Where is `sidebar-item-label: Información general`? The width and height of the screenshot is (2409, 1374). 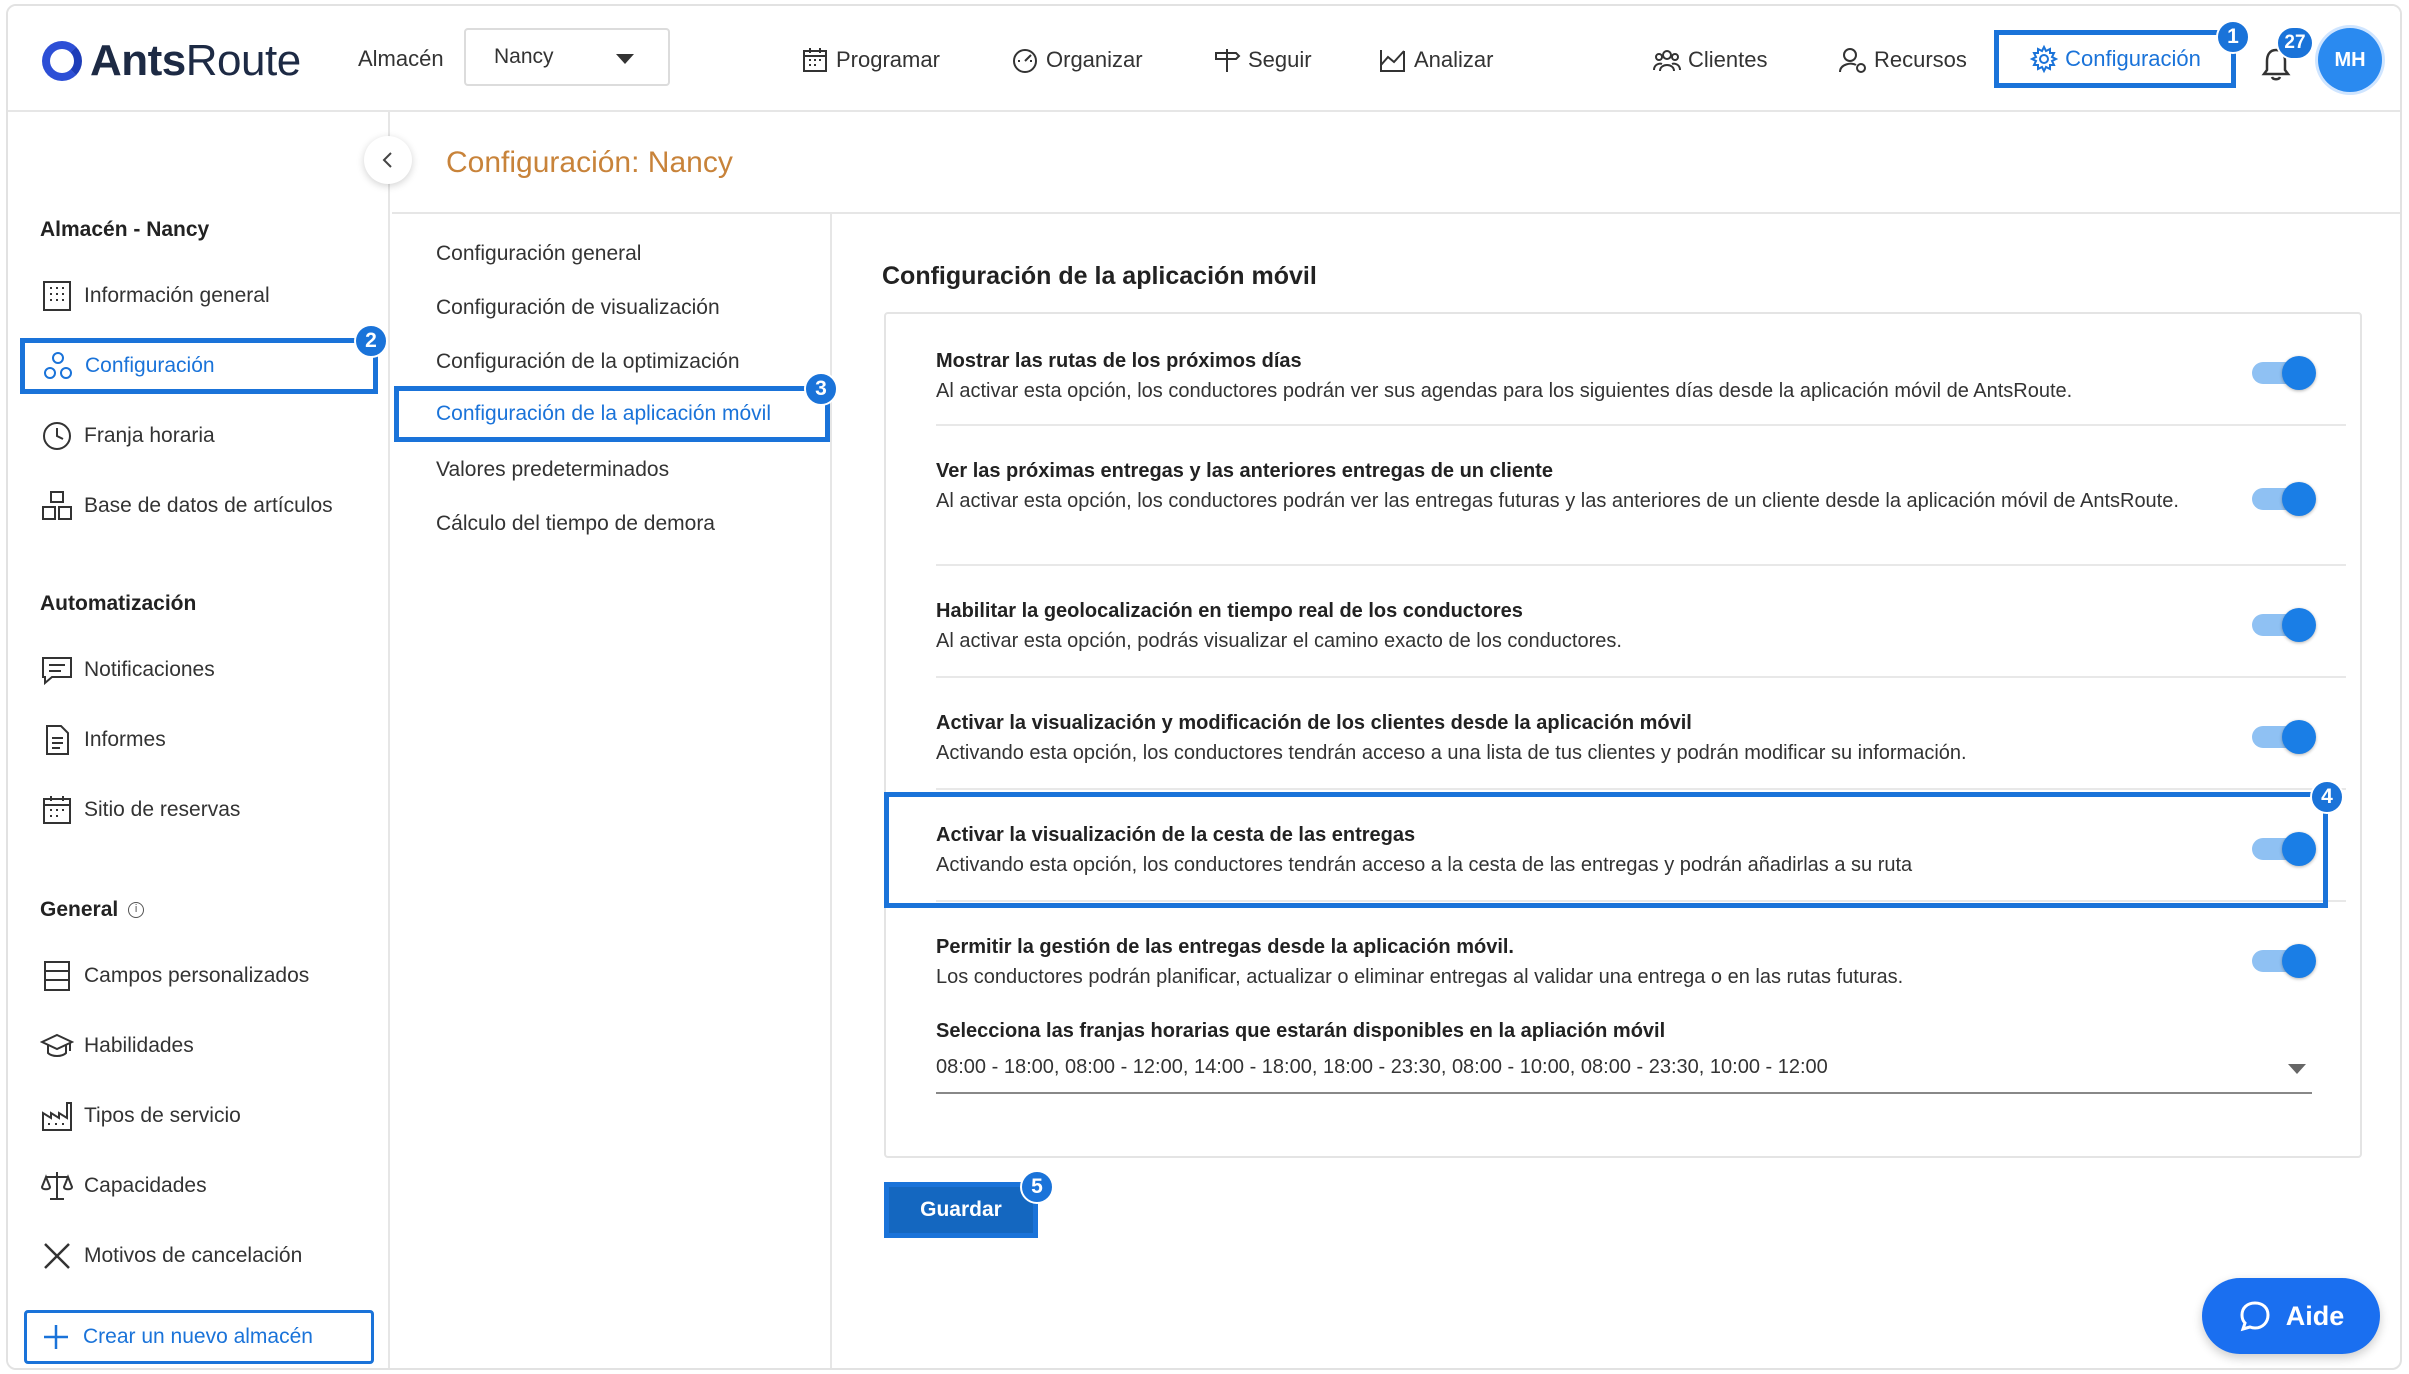 sidebar-item-label: Información general is located at coordinates (177, 295).